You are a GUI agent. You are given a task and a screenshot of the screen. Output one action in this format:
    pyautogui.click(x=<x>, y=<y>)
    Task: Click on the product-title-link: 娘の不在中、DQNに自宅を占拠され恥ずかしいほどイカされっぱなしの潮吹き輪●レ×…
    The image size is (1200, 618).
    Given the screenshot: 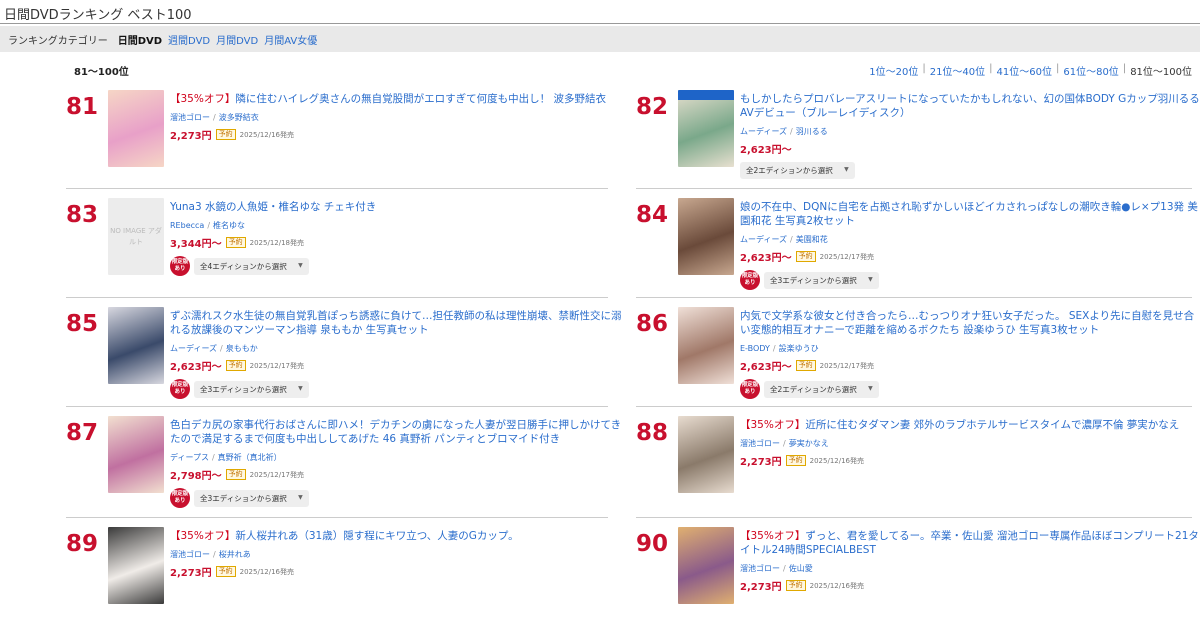 What is the action you would take?
    pyautogui.click(x=970, y=214)
    